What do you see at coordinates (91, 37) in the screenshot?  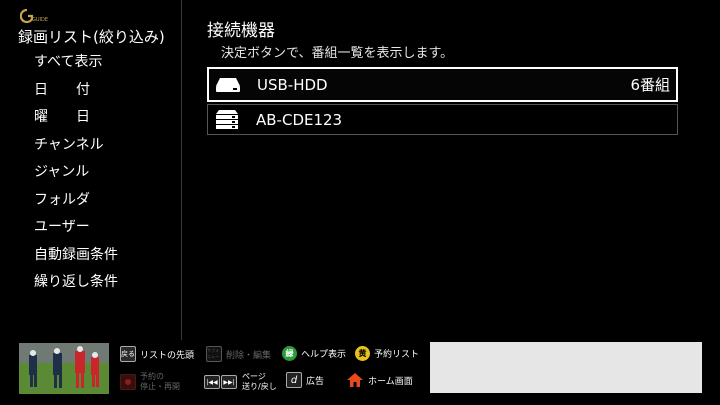 I see `sidebar-title: 録画リスト(絞り込み)` at bounding box center [91, 37].